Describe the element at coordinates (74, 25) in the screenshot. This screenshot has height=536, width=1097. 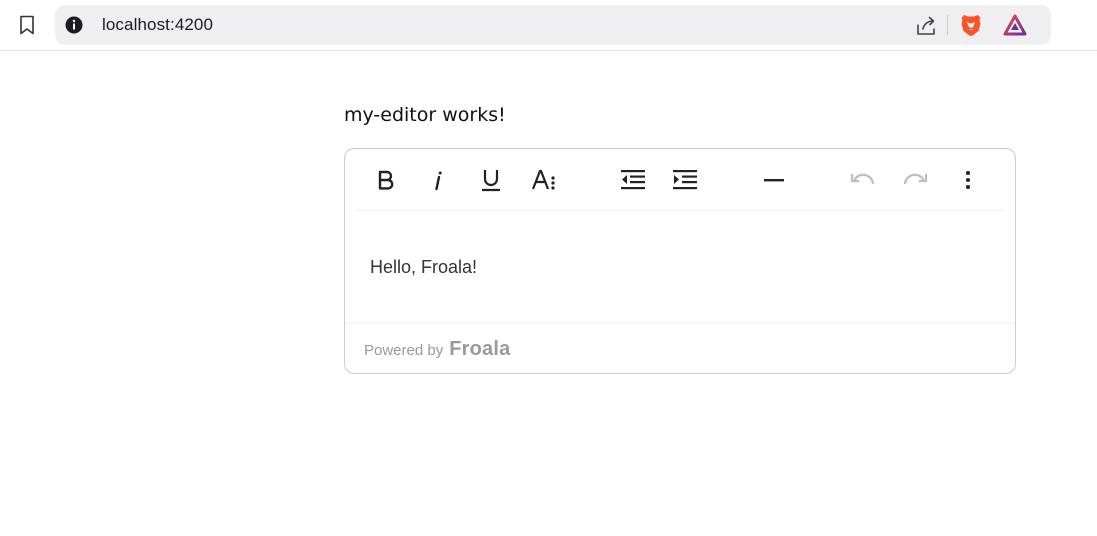
I see `info-icon` at that location.